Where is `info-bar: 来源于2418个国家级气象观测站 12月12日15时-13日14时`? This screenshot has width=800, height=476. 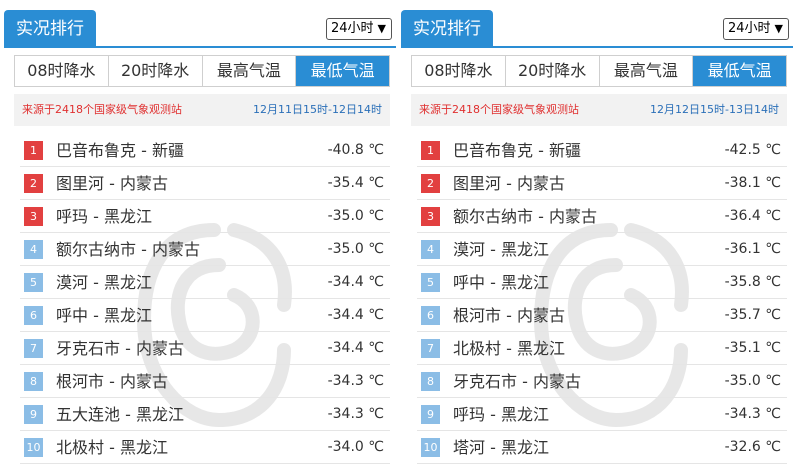
info-bar: 来源于2418个国家级气象观测站 12月12日15时-13日14时 is located at coordinates (599, 110).